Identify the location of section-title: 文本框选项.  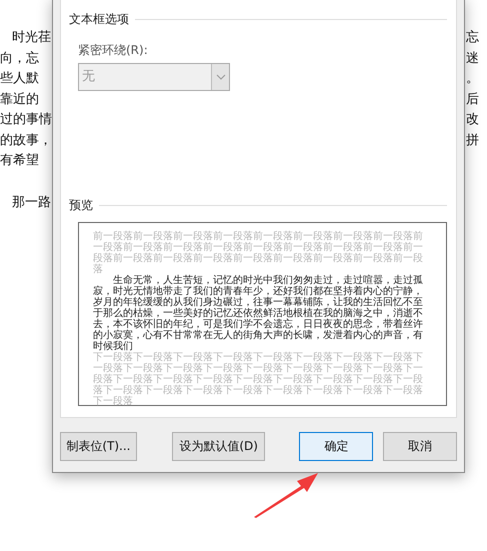
(99, 19).